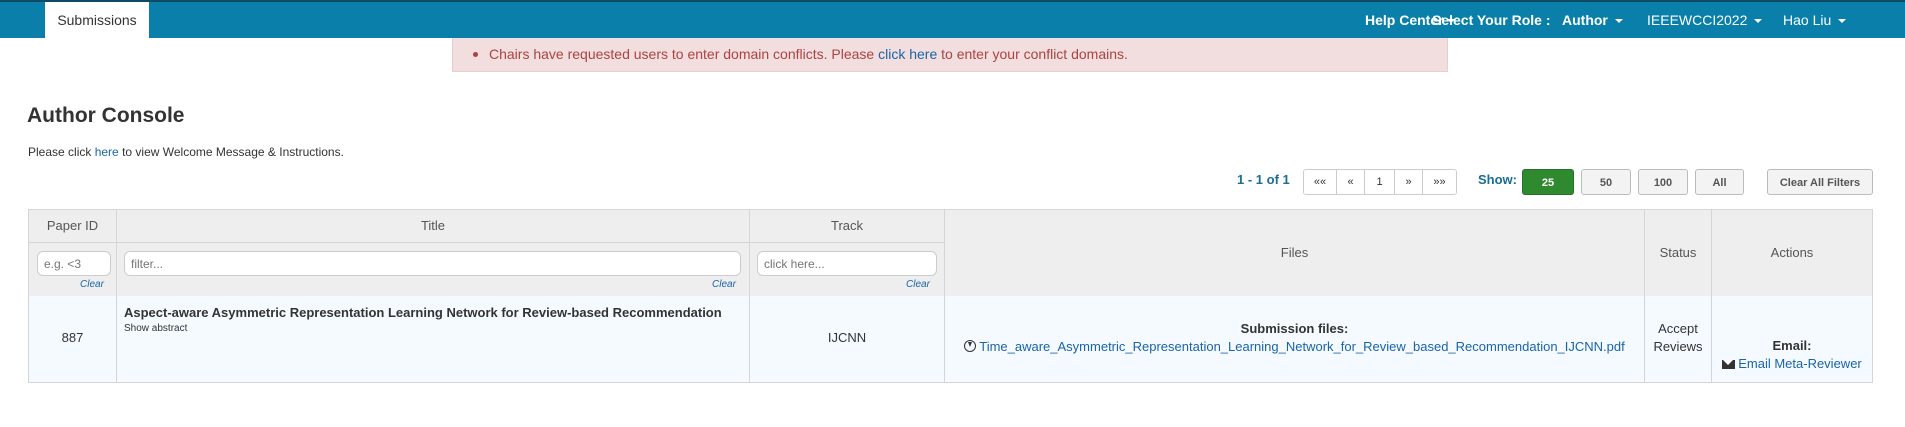  I want to click on col-files: Files, so click(1294, 252).